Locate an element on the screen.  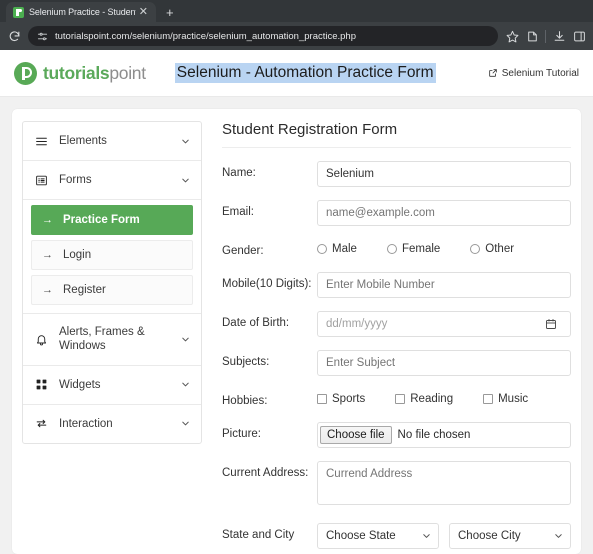
external-link-icon is located at coordinates (493, 73).